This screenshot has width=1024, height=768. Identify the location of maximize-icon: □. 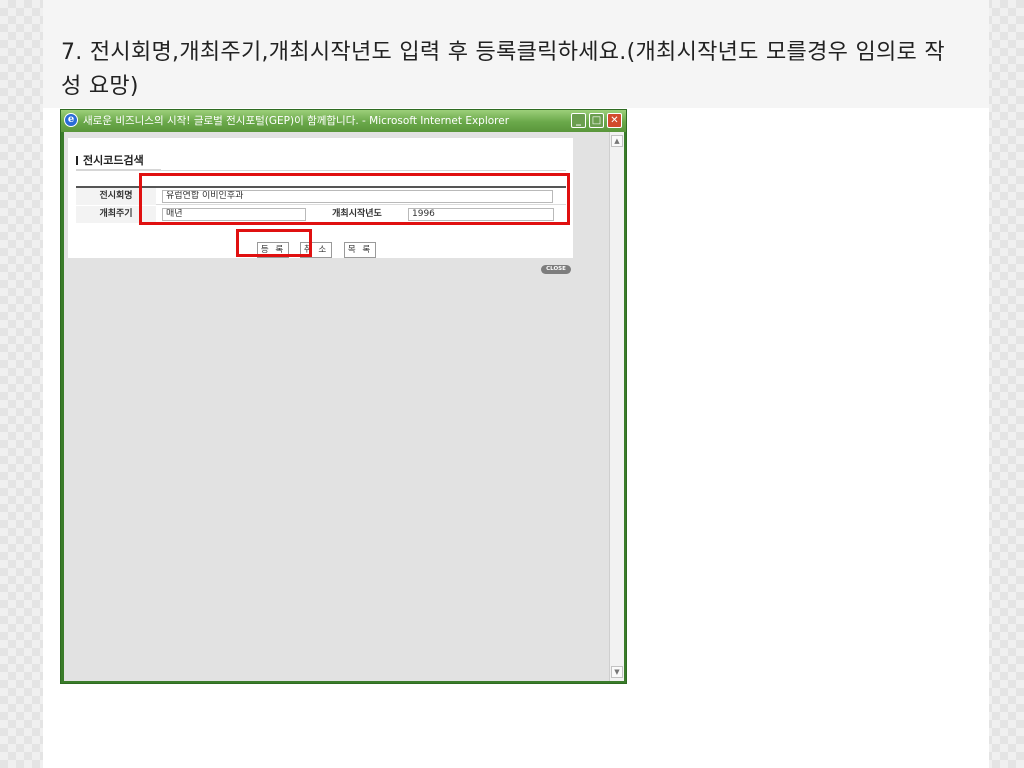
(596, 120).